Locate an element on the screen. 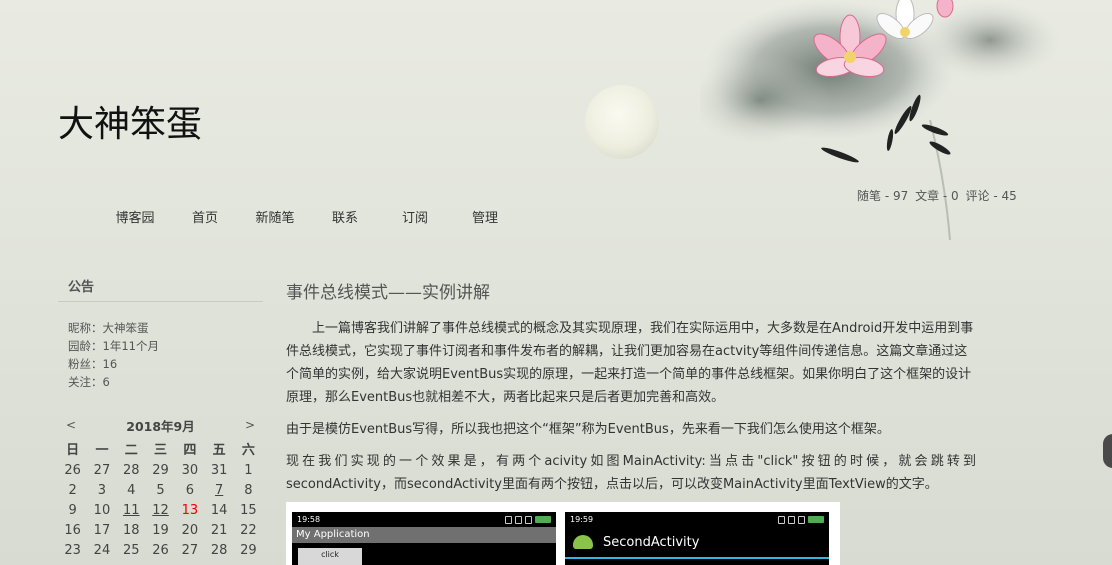 This screenshot has height=565, width=1112. status-time: 19:58 is located at coordinates (309, 519).